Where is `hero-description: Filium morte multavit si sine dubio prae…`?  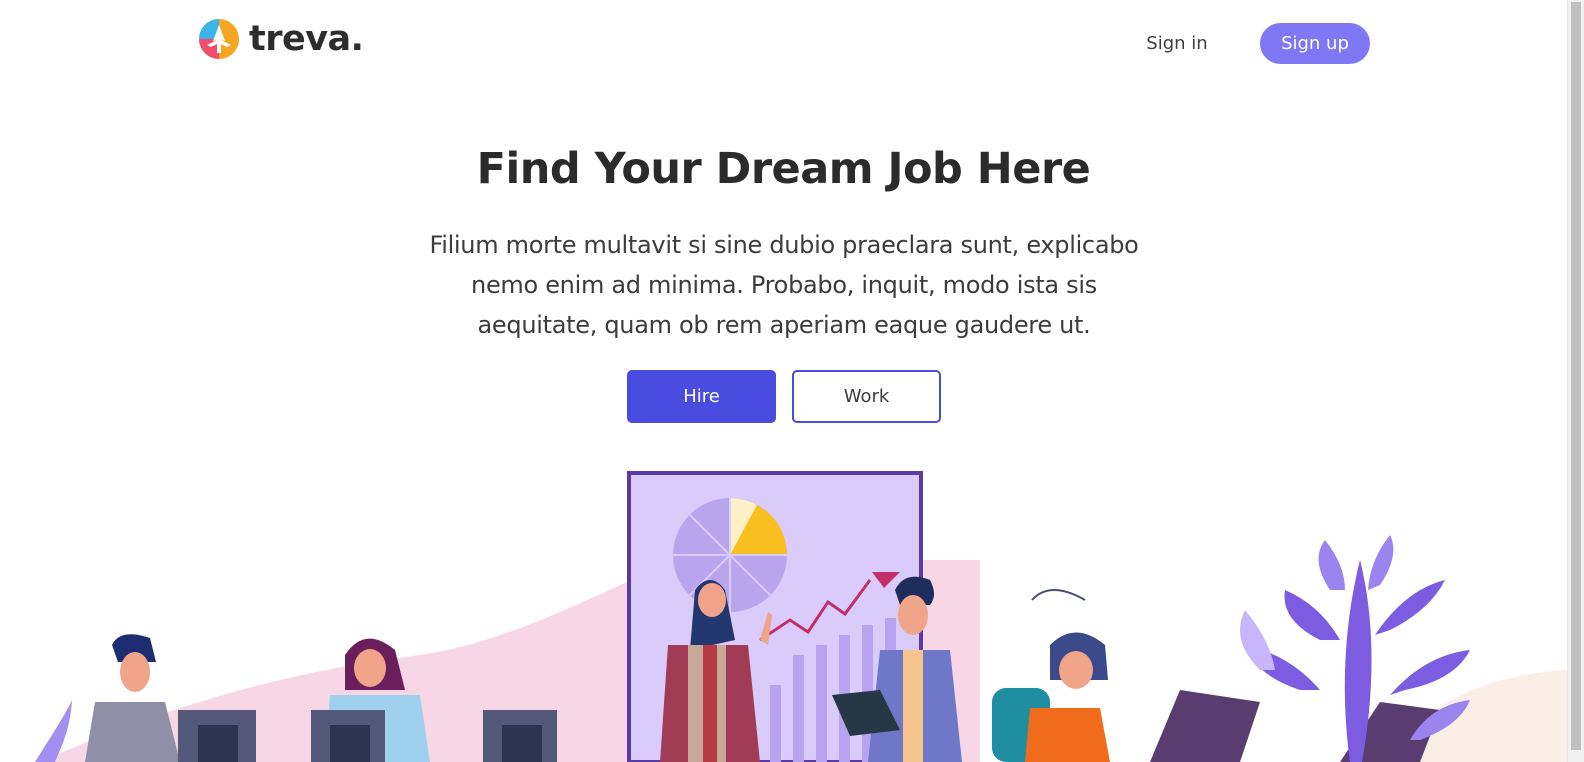 hero-description: Filium morte multavit si sine dubio prae… is located at coordinates (784, 285).